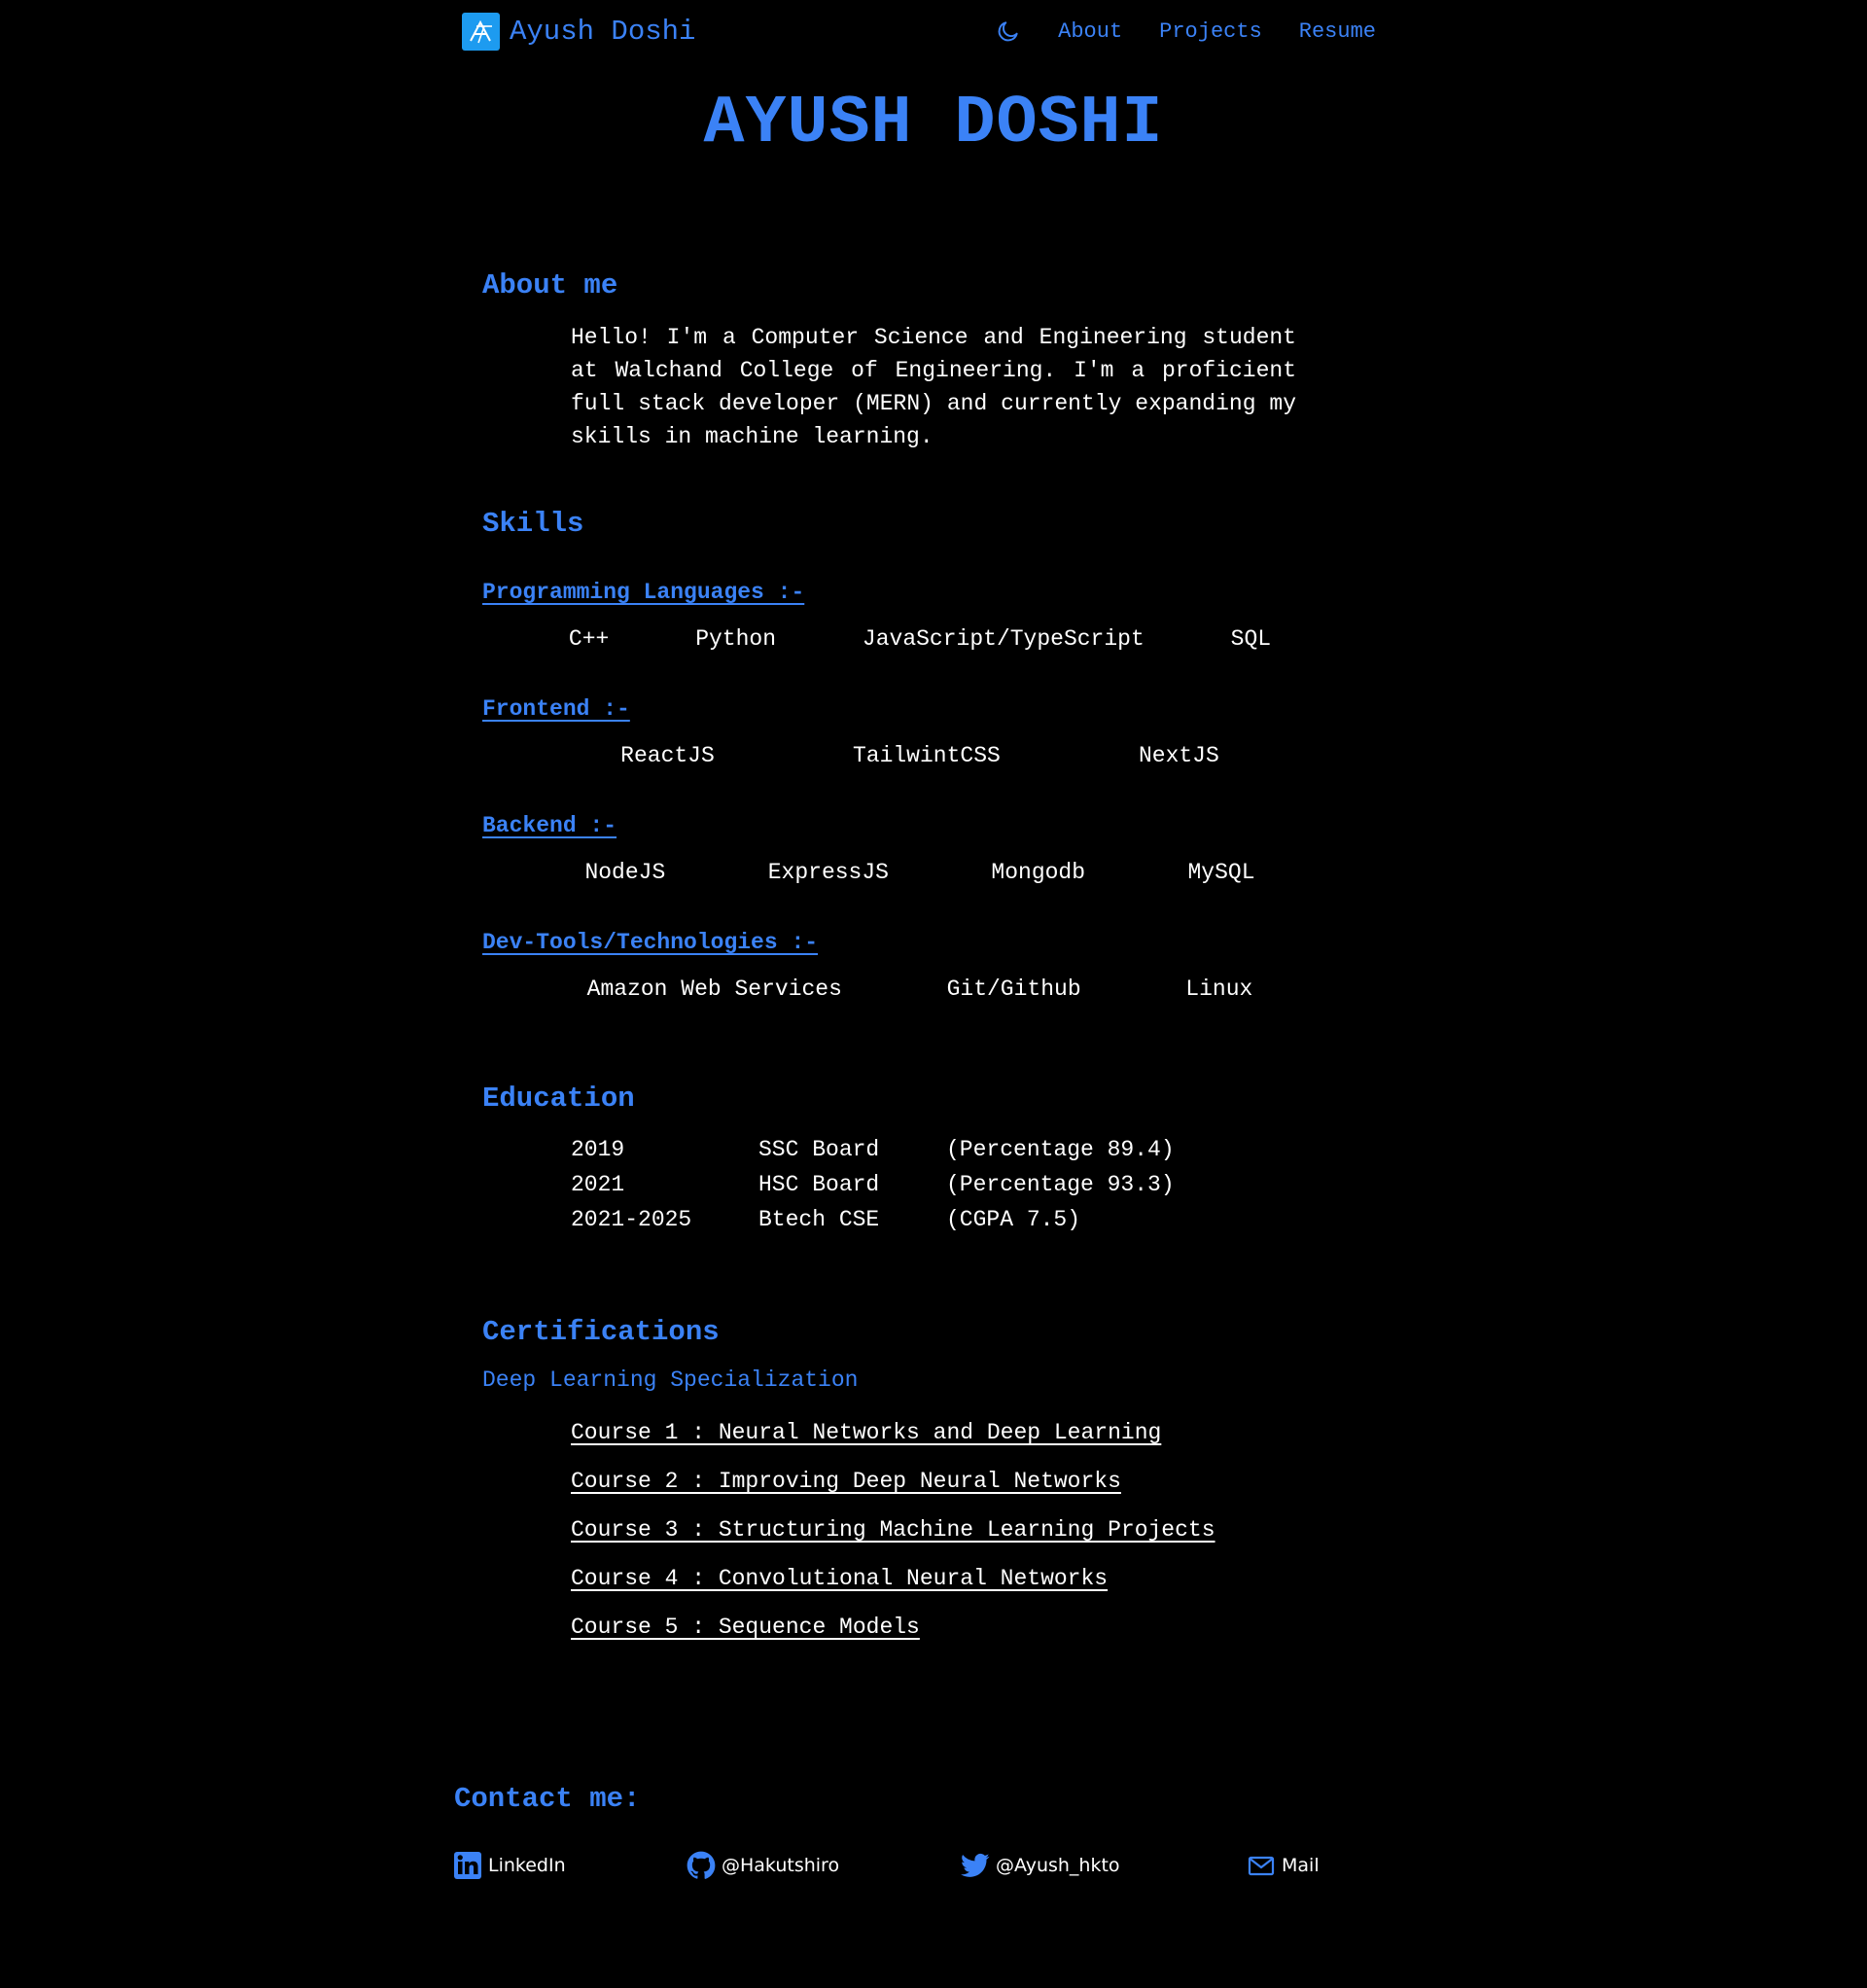  What do you see at coordinates (1060, 1184) in the screenshot?
I see `edu-score: (Percentage 93.3)` at bounding box center [1060, 1184].